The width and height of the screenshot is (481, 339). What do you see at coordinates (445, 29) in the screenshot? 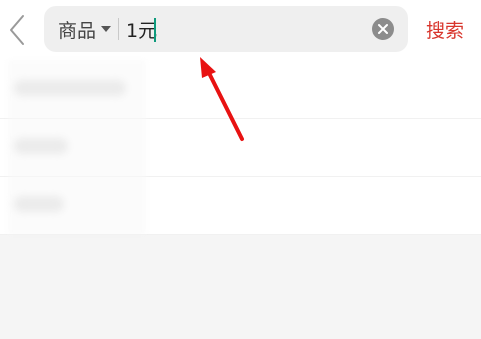
I see `search-button: 搜索` at bounding box center [445, 29].